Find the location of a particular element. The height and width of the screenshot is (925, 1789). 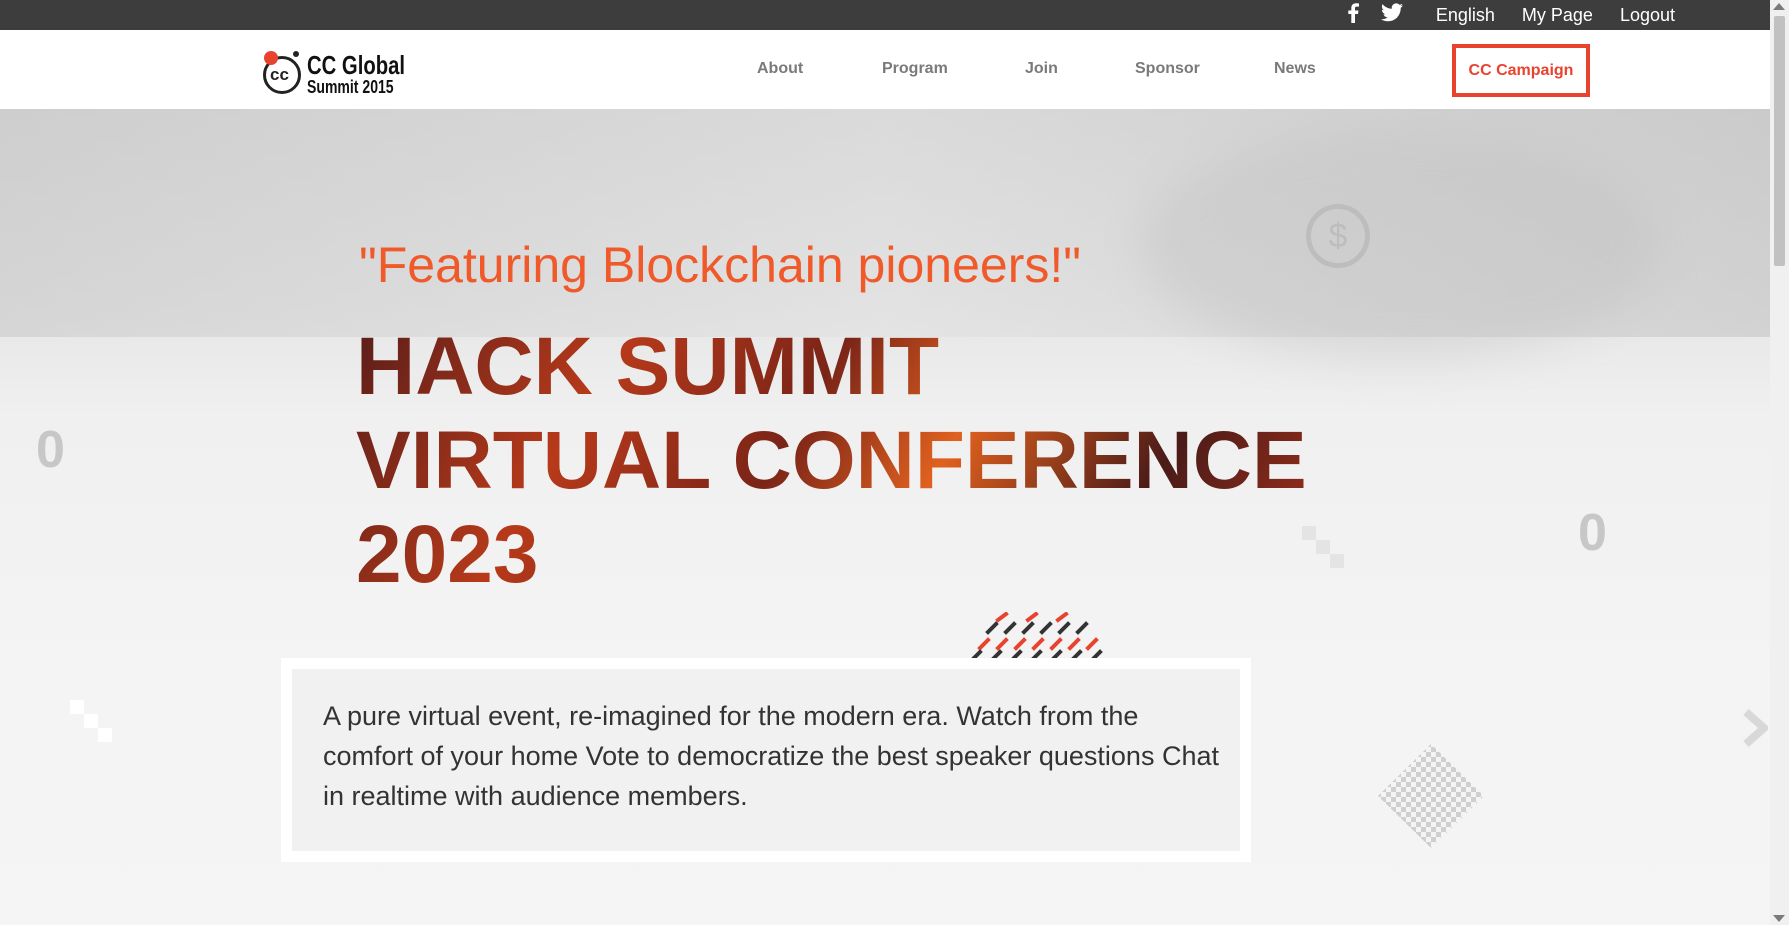

headline-line-1: HACK SUMMIT is located at coordinates (648, 366).